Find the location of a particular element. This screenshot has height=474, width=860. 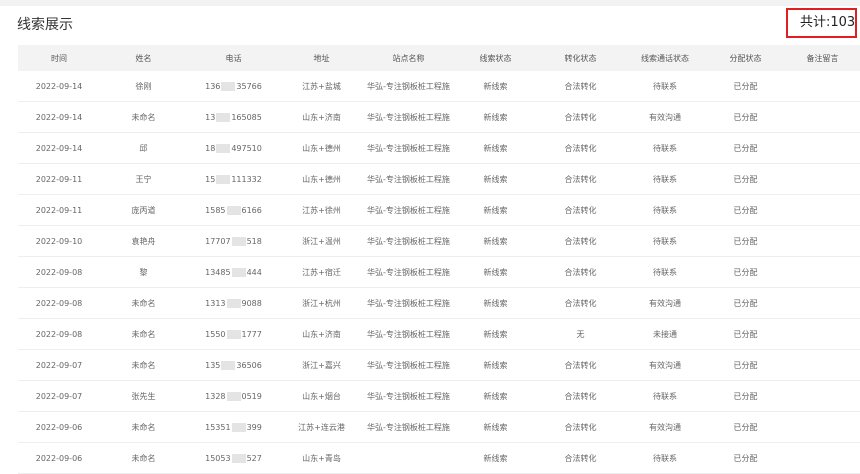

date-cell: 2022-09-07 is located at coordinates (59, 365).